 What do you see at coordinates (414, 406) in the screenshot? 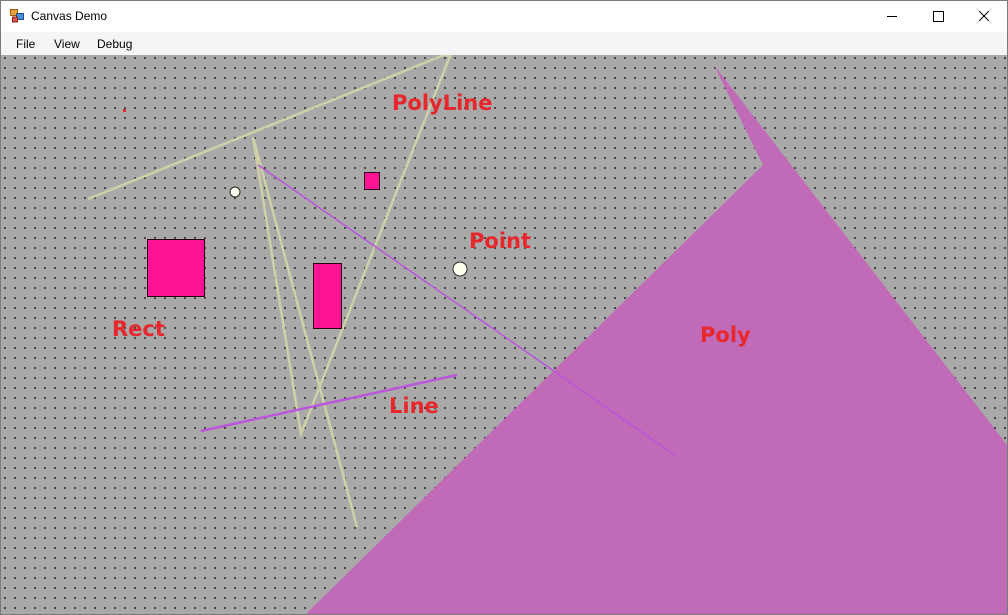
I see `label-line: Line` at bounding box center [414, 406].